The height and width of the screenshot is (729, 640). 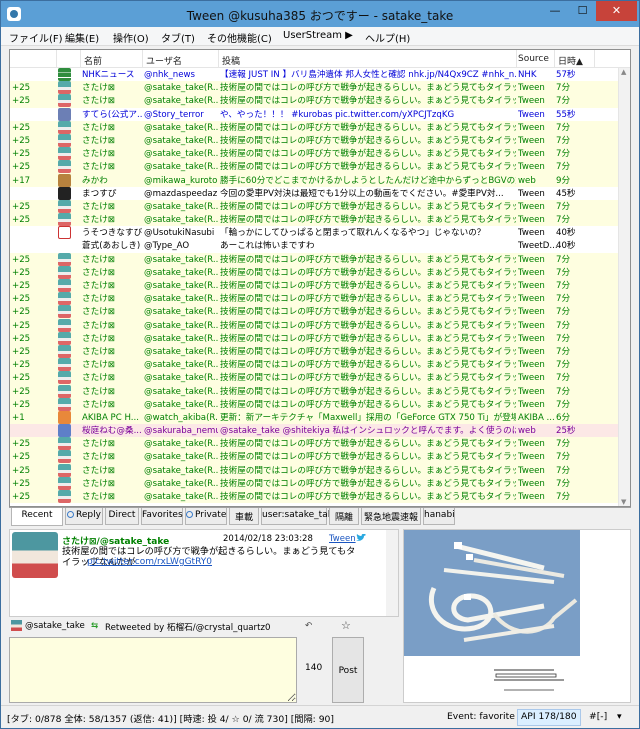 What do you see at coordinates (346, 625) in the screenshot?
I see `star-icon: ☆` at bounding box center [346, 625].